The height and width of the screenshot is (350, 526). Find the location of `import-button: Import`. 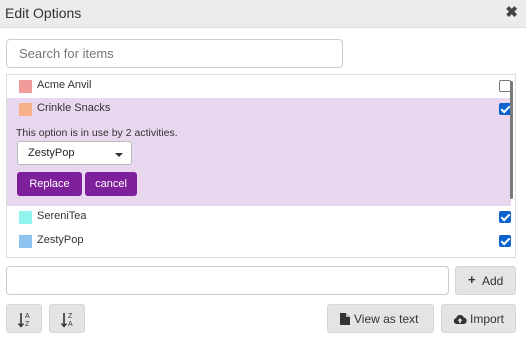

import-button: Import is located at coordinates (478, 318).